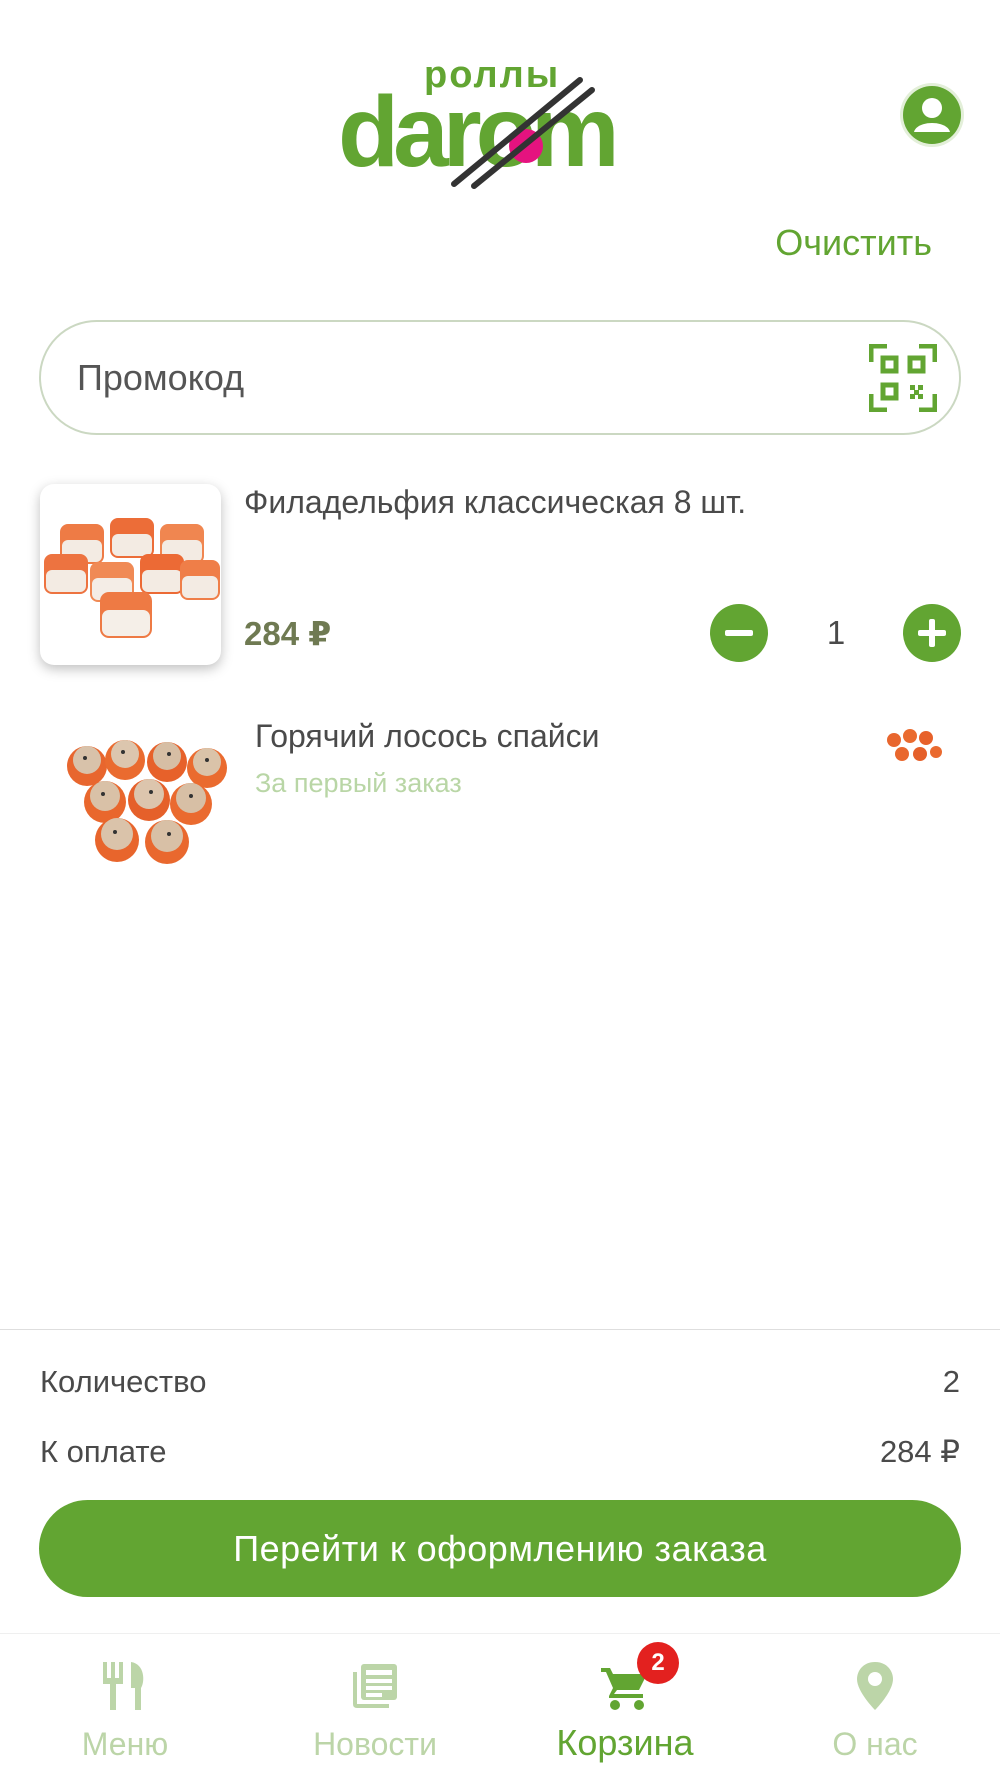  I want to click on nav-item-about: О нас, so click(875, 1706).